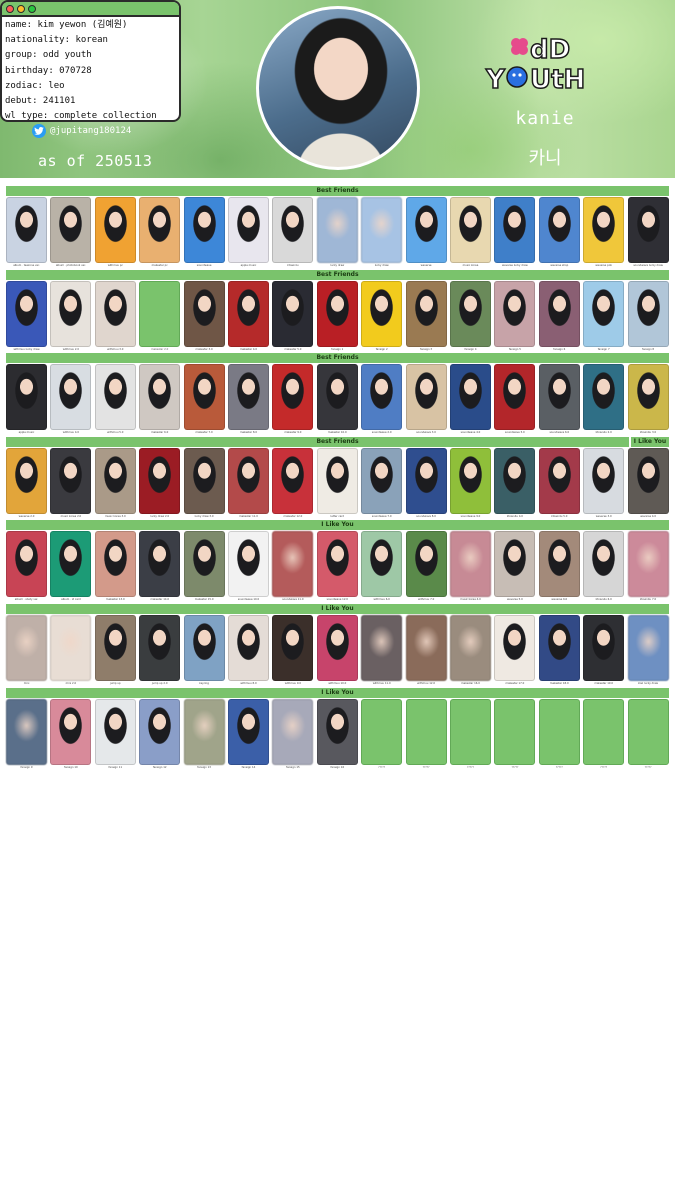  Describe the element at coordinates (71, 651) in the screenshot. I see `photocard: mini 2.0` at that location.